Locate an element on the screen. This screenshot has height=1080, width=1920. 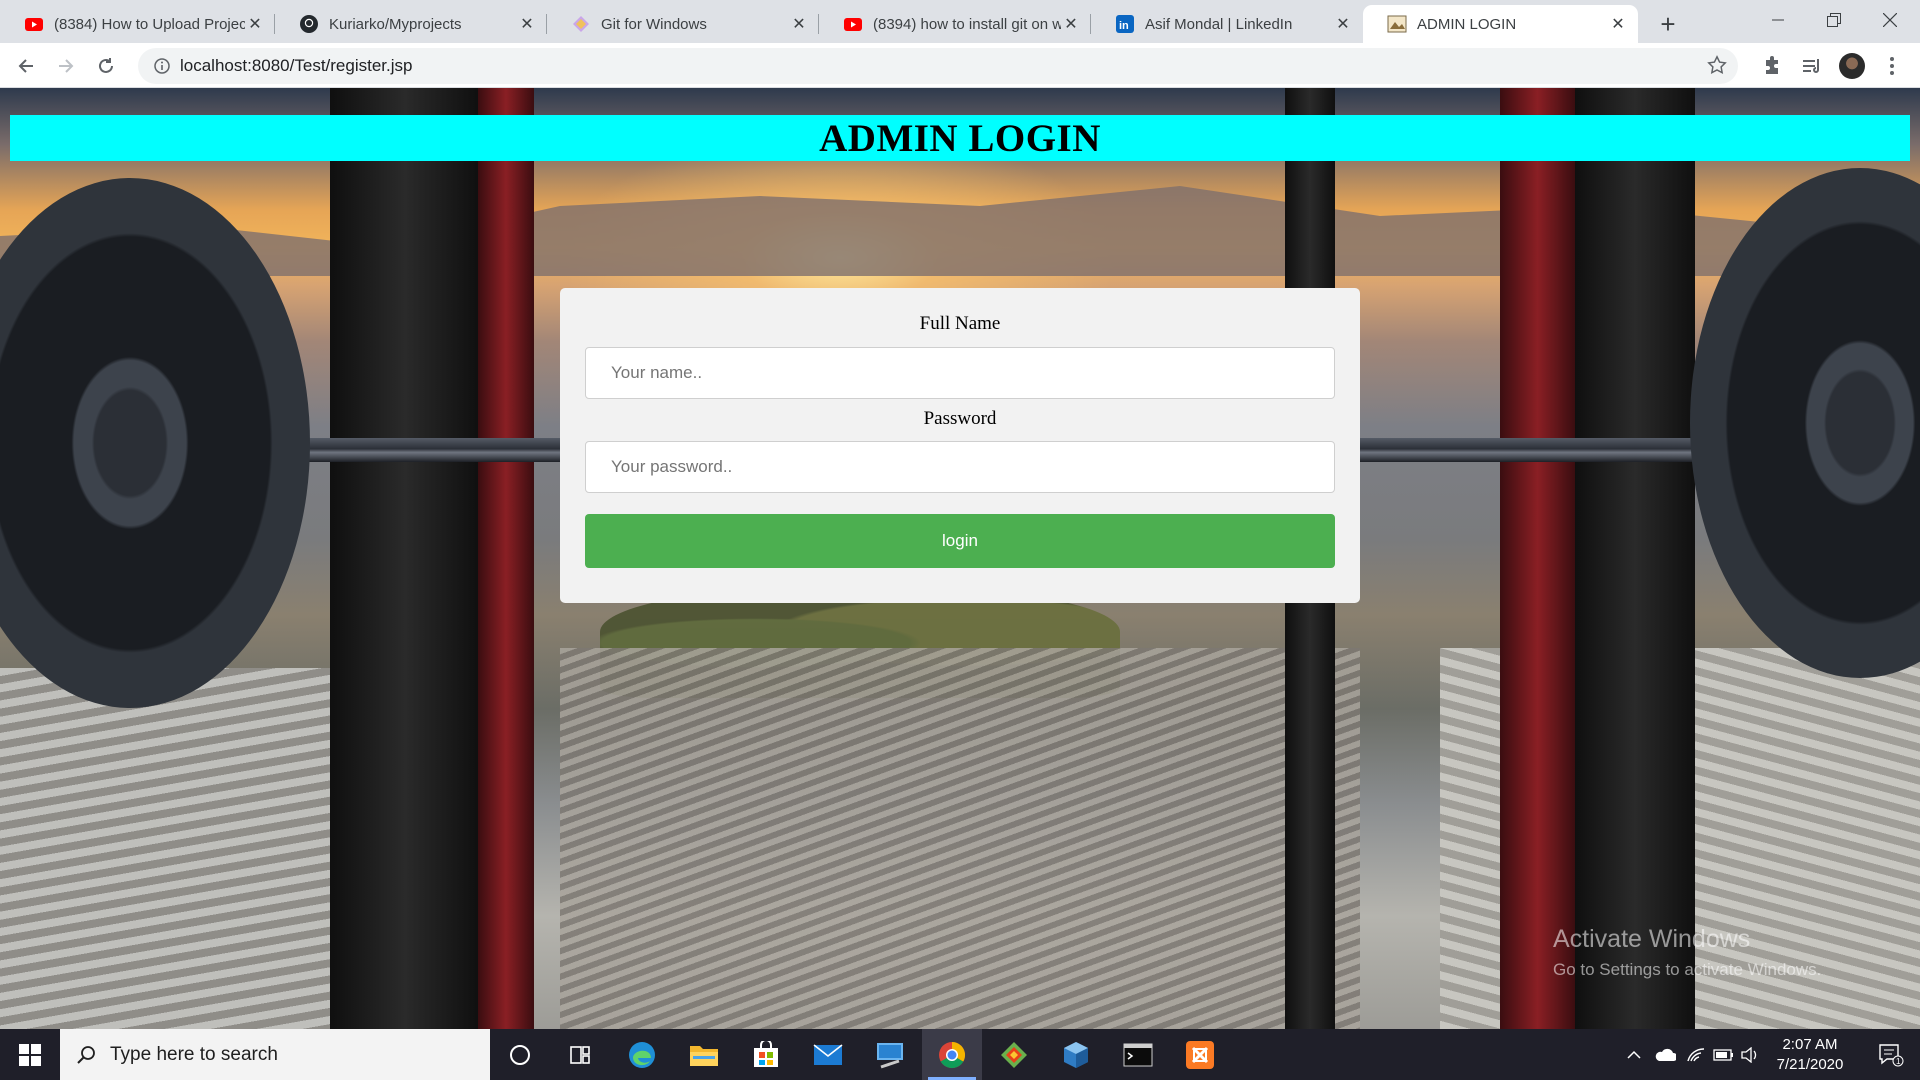
taskbar-search-box: Type here to search is located at coordinates (275, 1054).